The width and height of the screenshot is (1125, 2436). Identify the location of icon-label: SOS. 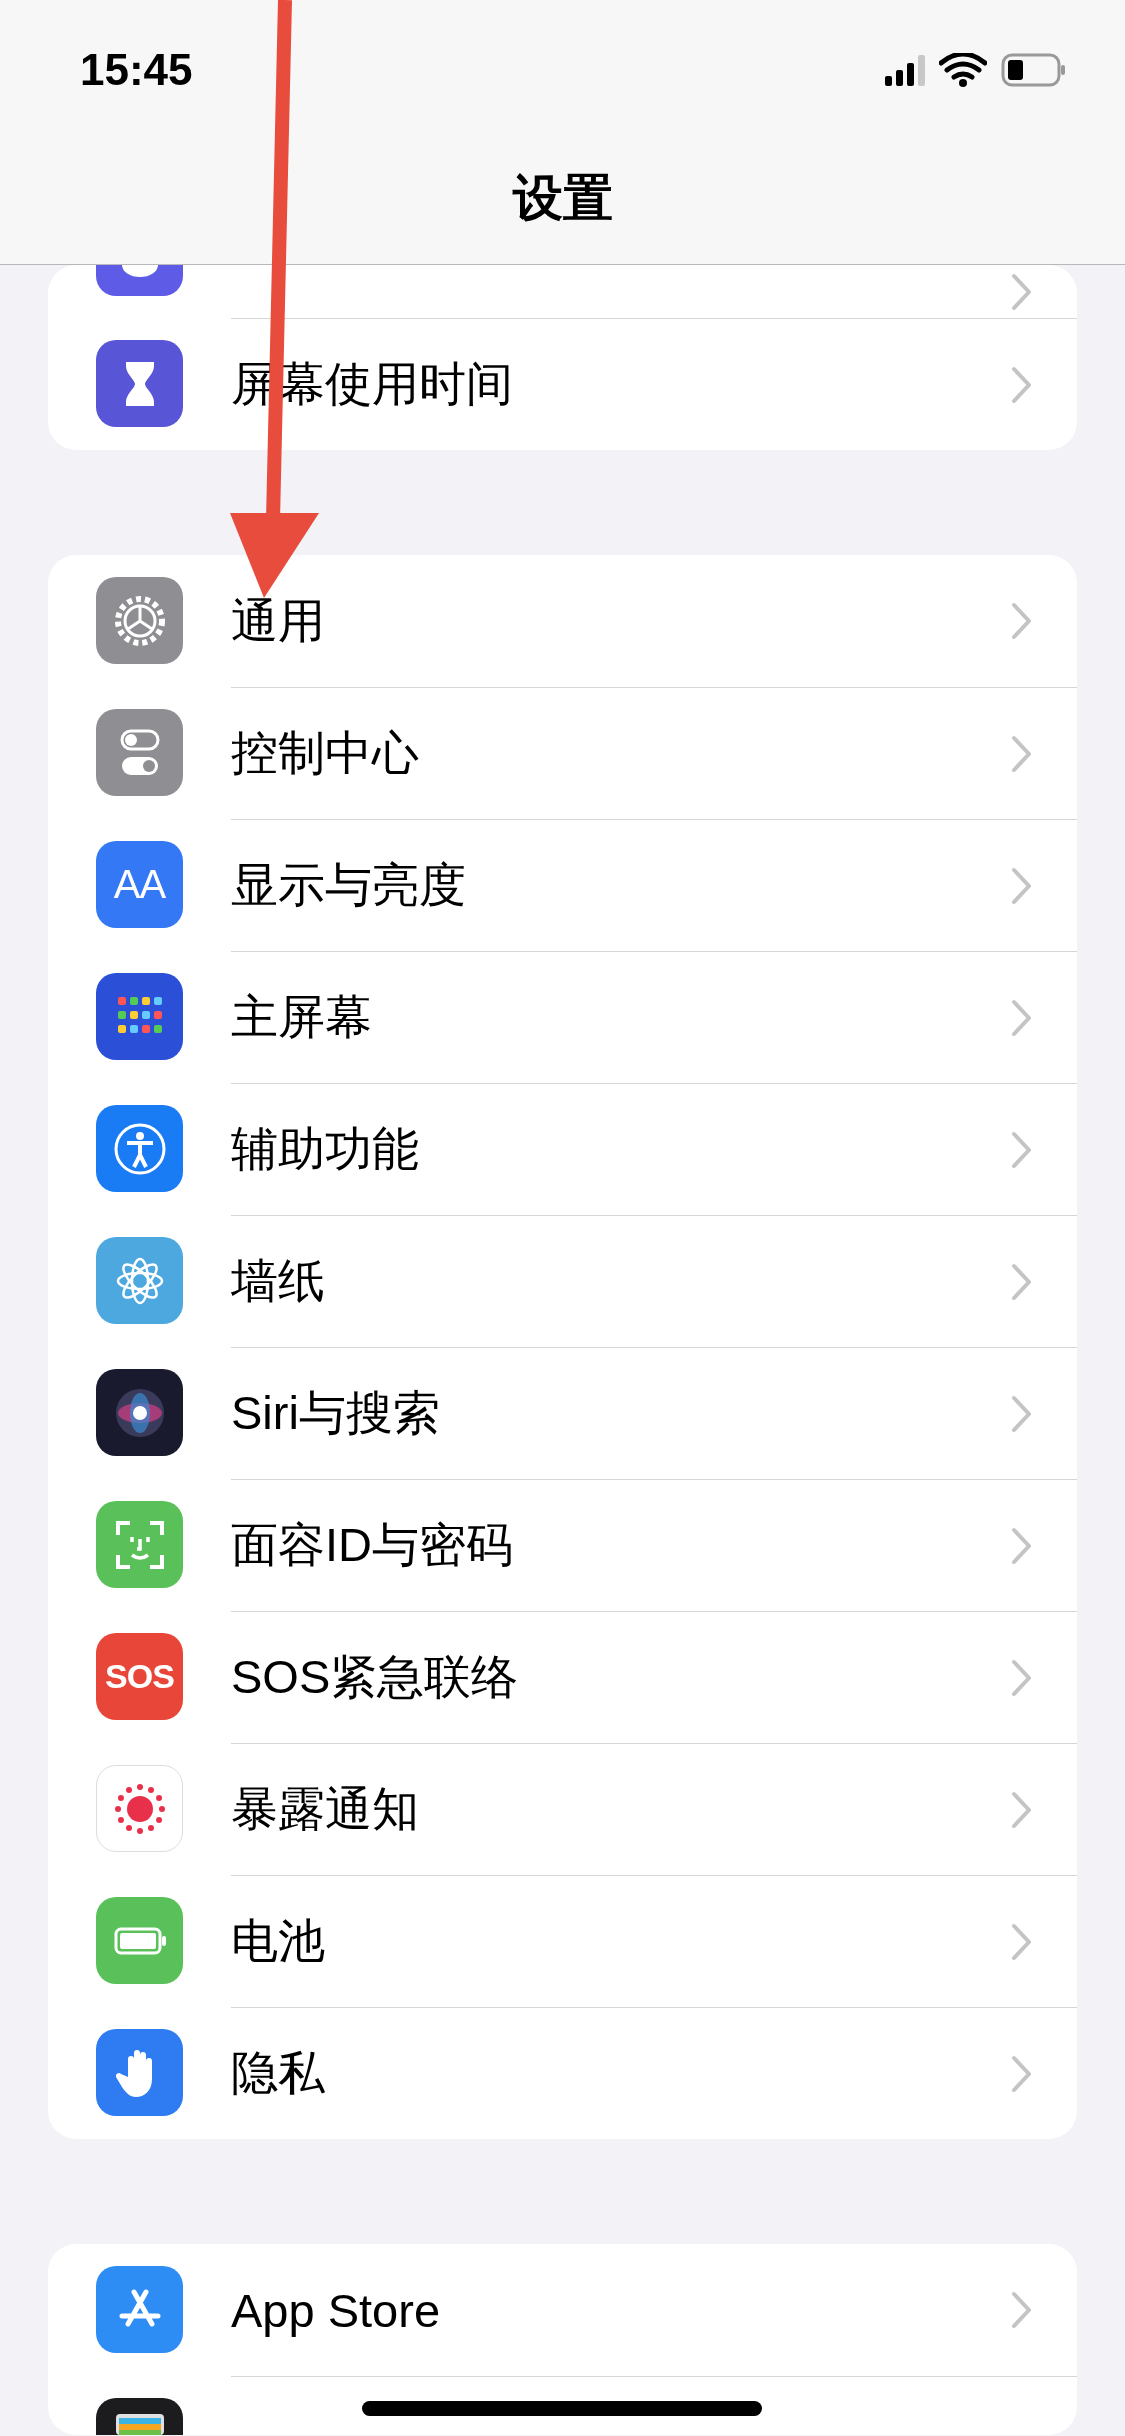
(139, 1676).